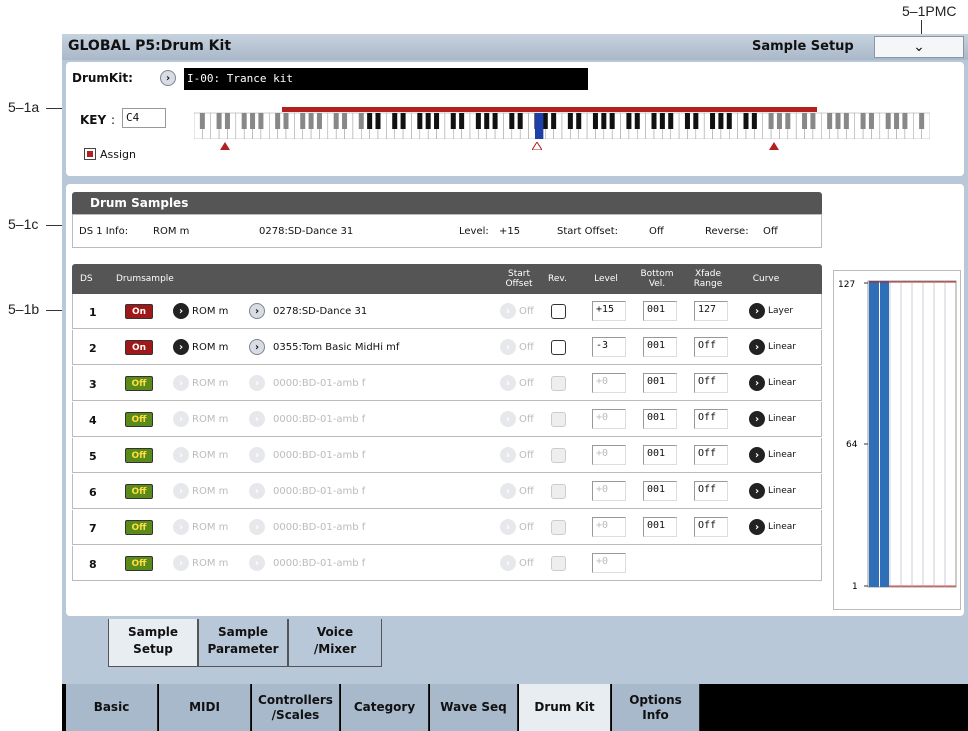  I want to click on ds-info-level-label: Level:, so click(474, 231).